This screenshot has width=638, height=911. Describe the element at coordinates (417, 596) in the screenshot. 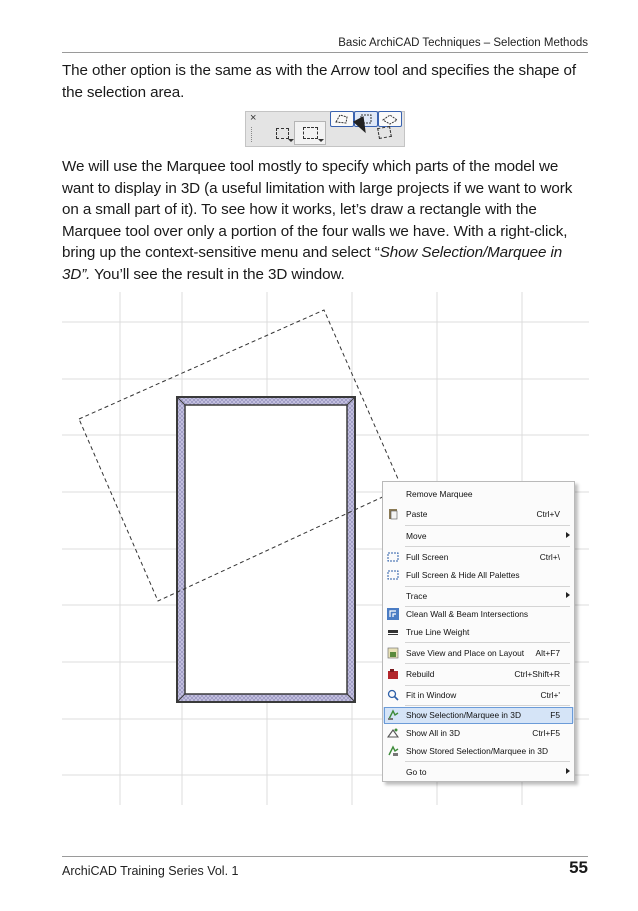

I see `menu-item-label: Trace` at that location.